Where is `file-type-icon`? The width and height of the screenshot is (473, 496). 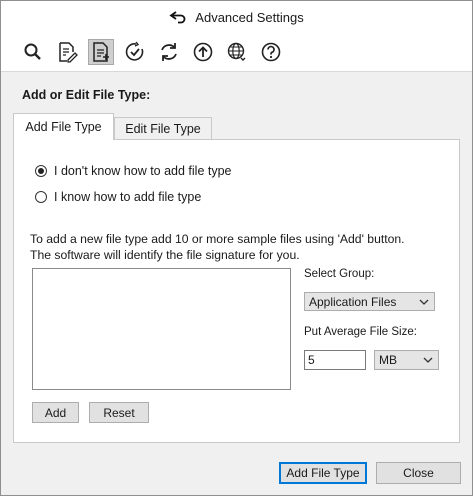 file-type-icon is located at coordinates (101, 52).